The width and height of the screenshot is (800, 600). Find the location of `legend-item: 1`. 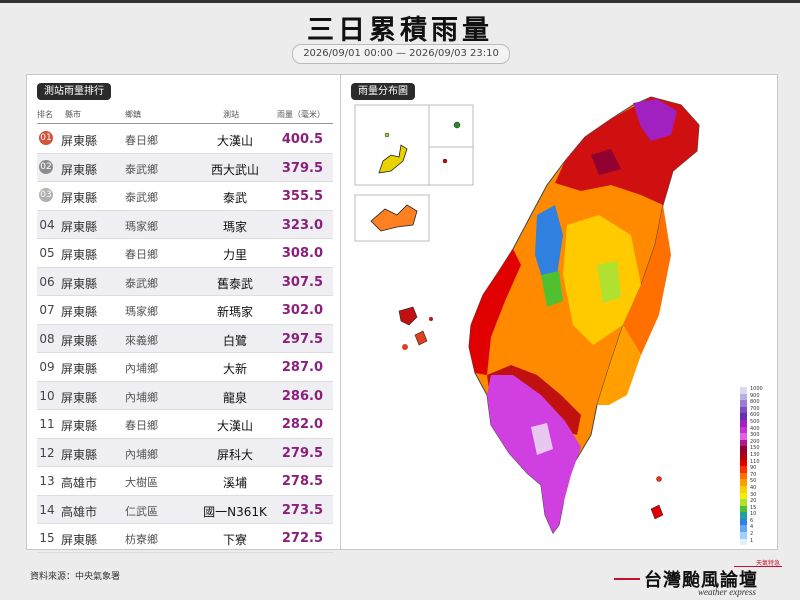

legend-item: 1 is located at coordinates (753, 542).